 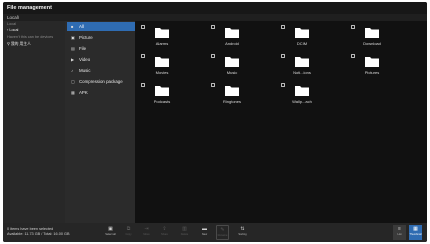 I want to click on toolbar-label: Sorting, so click(x=242, y=234).